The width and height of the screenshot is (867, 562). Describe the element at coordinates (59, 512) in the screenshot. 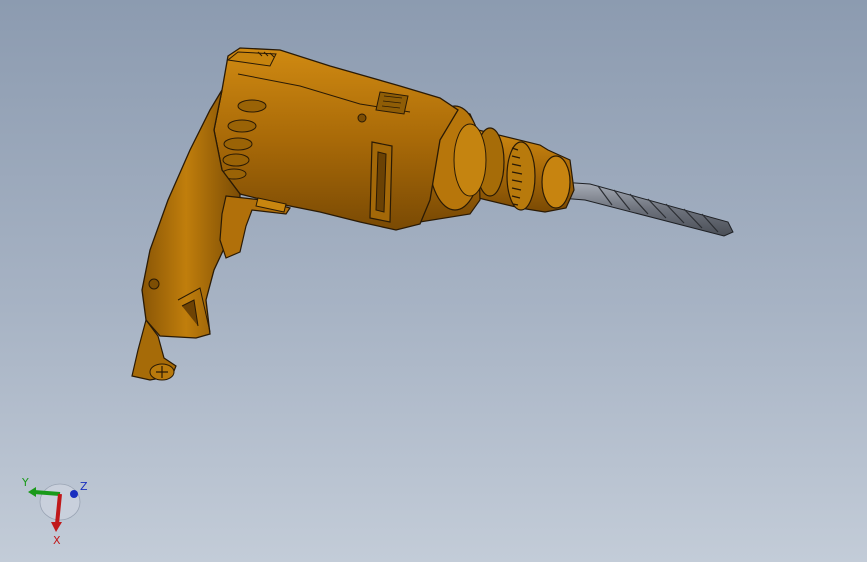

I see `orientation-triad: Y X Z` at that location.